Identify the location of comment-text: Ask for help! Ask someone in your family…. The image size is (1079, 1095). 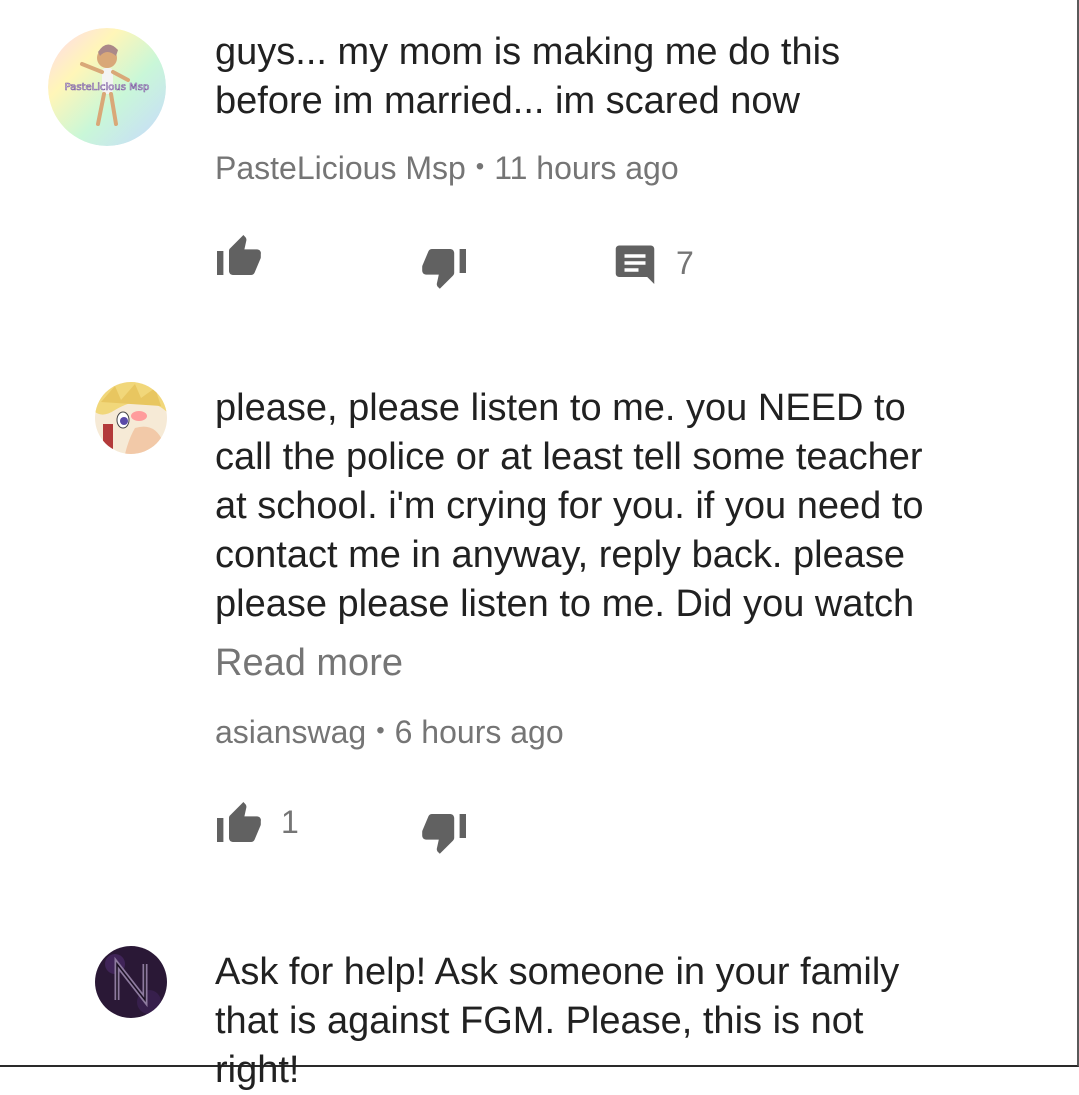
(557, 1021).